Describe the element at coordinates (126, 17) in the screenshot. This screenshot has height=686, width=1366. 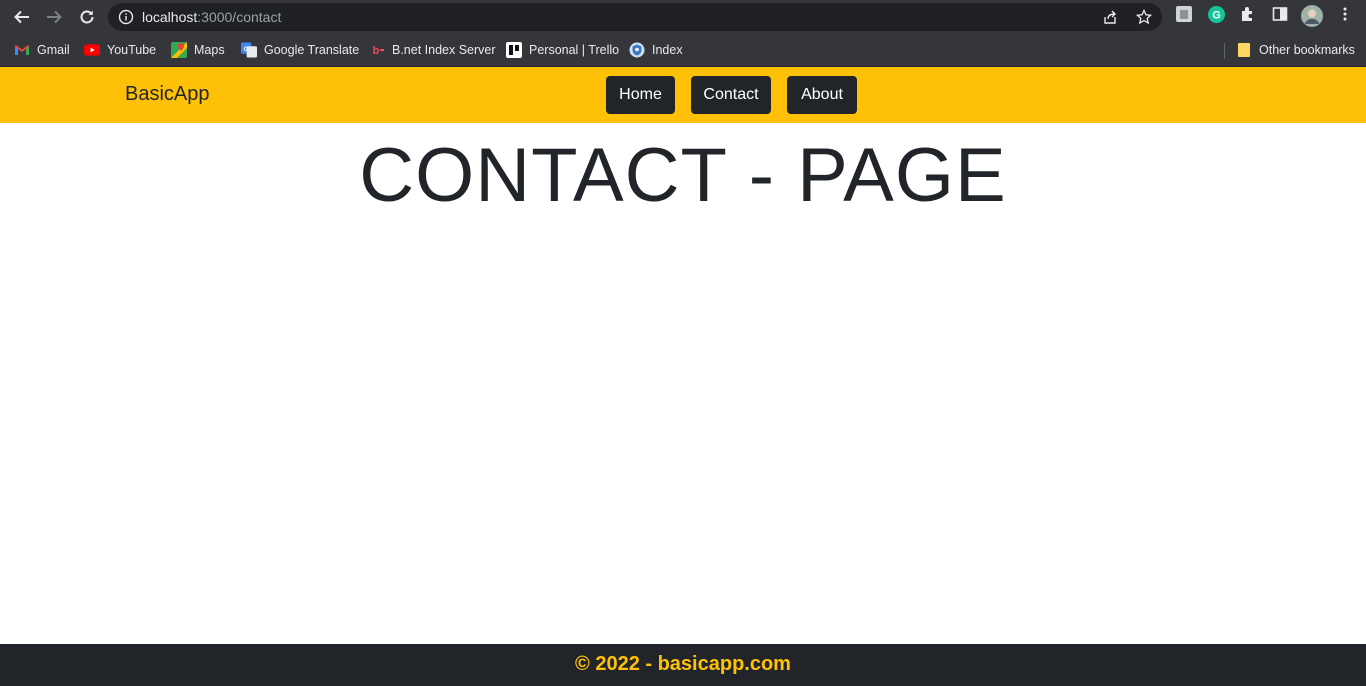
I see `info-icon` at that location.